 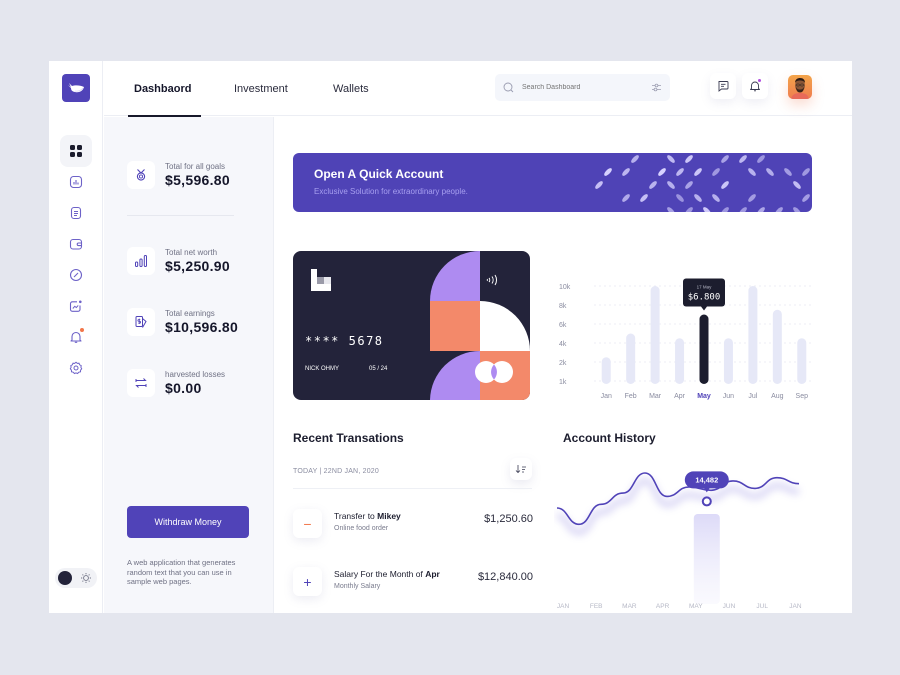 What do you see at coordinates (723, 86) in the screenshot?
I see `messages-button` at bounding box center [723, 86].